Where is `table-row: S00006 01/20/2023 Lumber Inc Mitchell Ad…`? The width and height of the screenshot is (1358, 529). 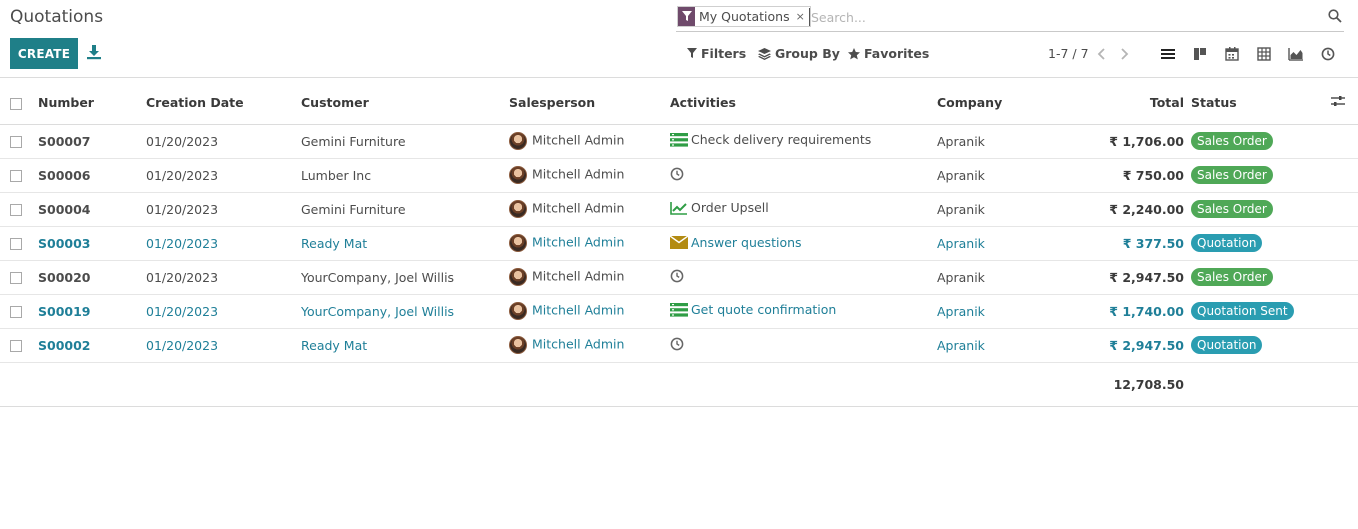
table-row: S00006 01/20/2023 Lumber Inc Mitchell Ad… is located at coordinates (679, 175).